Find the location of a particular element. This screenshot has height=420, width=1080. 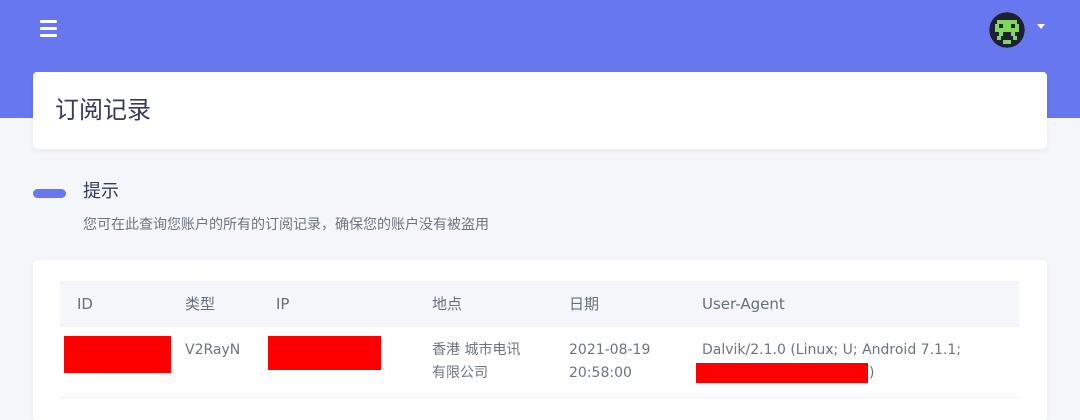

table-header: ID 类型 IP 地点 日期 User-Agent is located at coordinates (539, 304).